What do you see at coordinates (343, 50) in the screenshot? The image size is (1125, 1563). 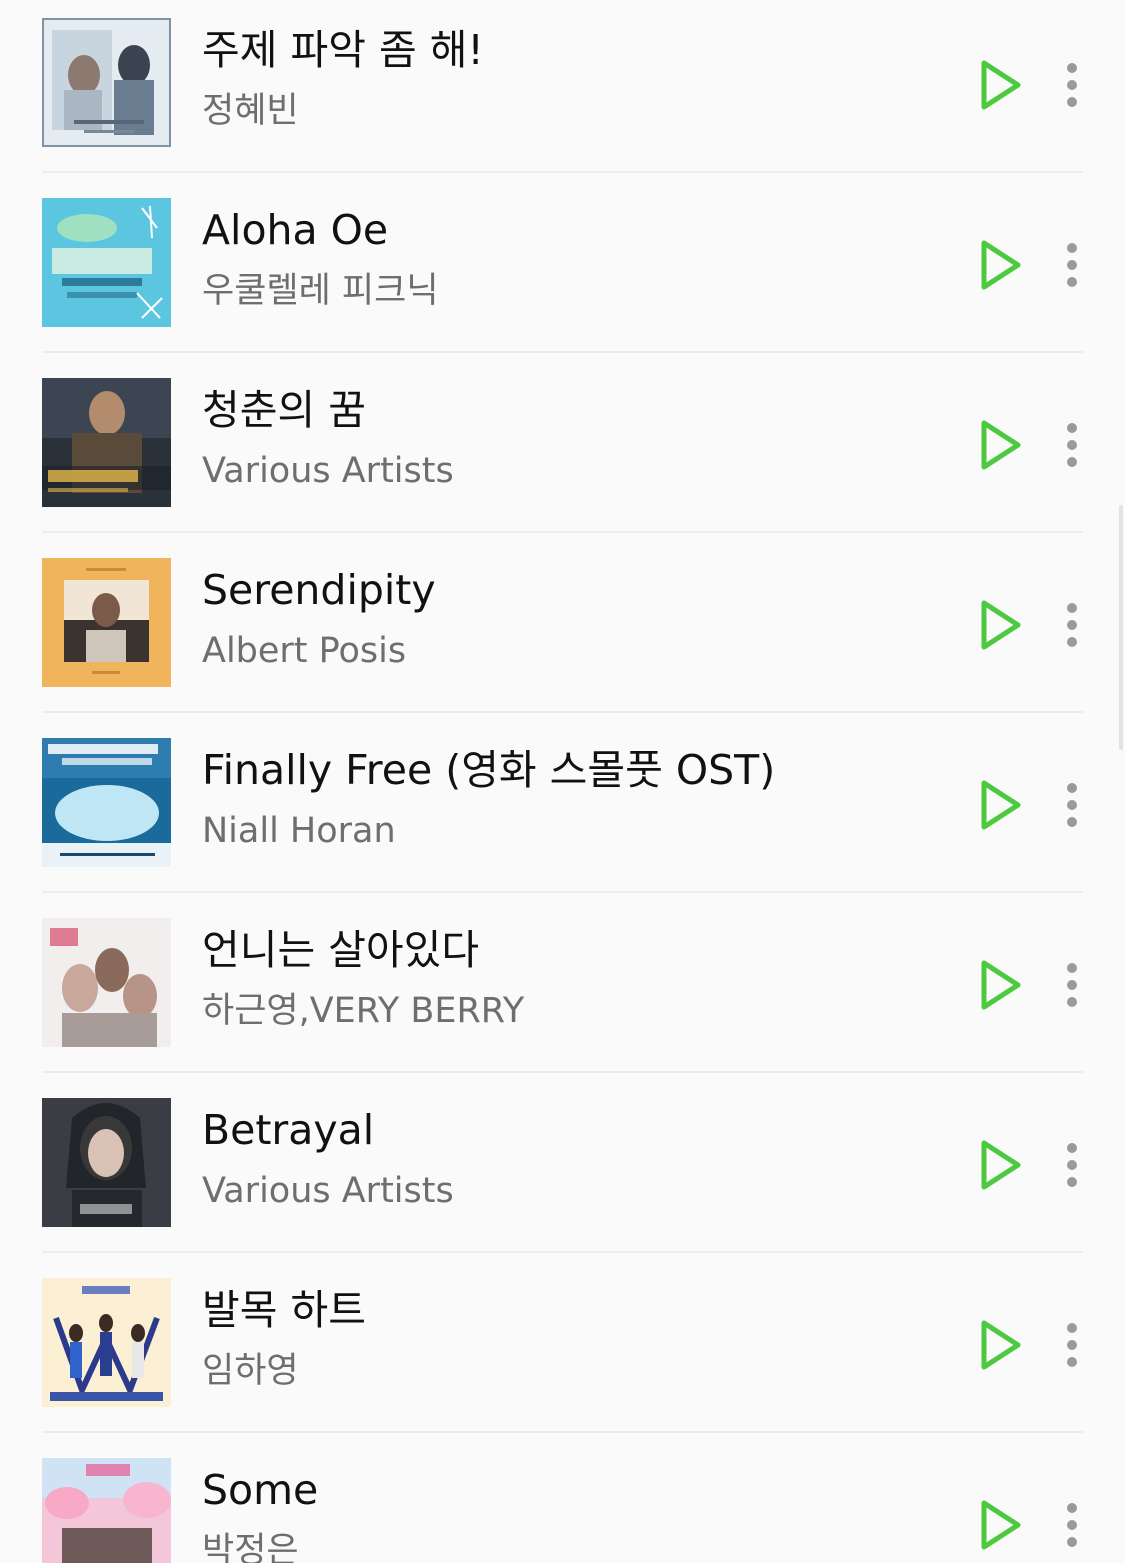 I see `song-title: 주제 파악 좀 해!` at bounding box center [343, 50].